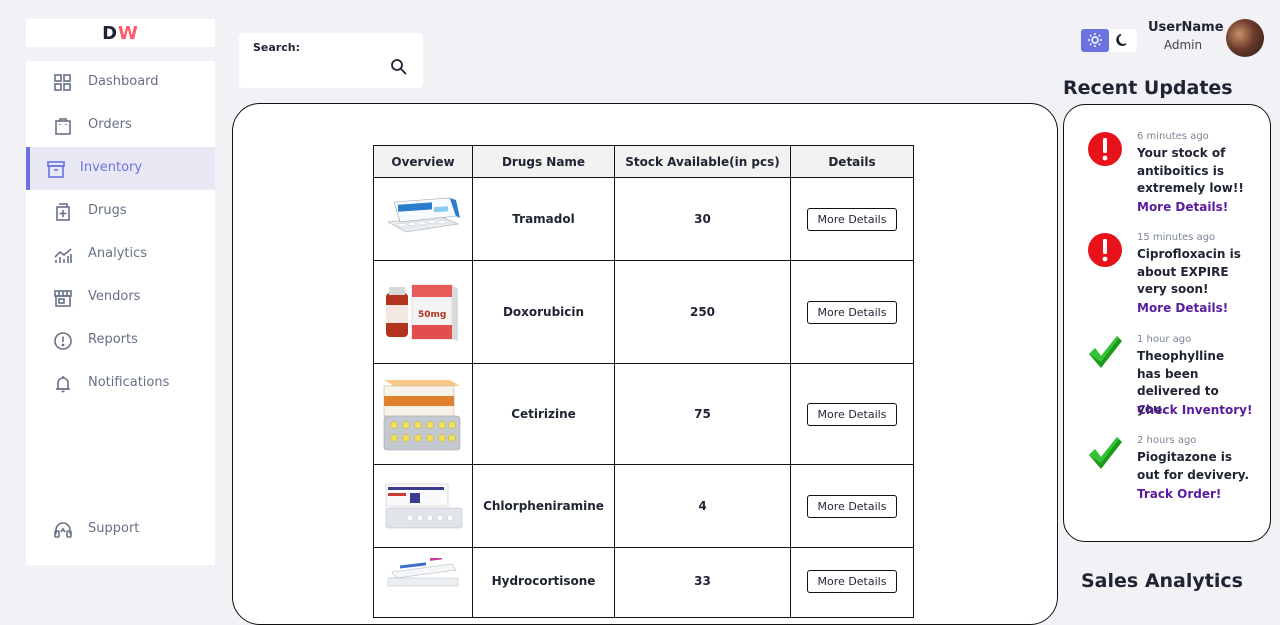  What do you see at coordinates (110, 124) in the screenshot?
I see `sidebar-item-label: Orders` at bounding box center [110, 124].